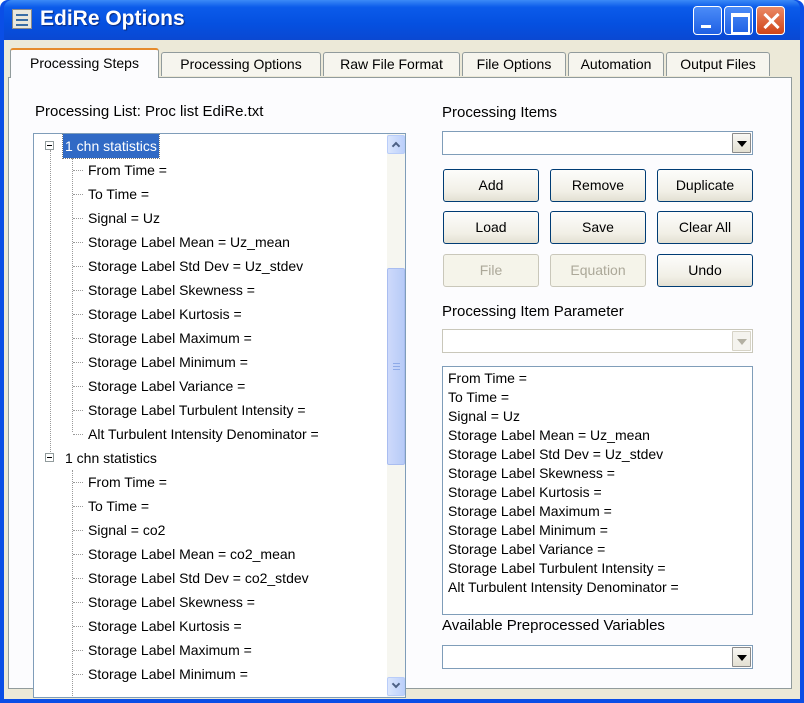  What do you see at coordinates (402, 20) in the screenshot?
I see `title-bar: EdiRe Options` at bounding box center [402, 20].